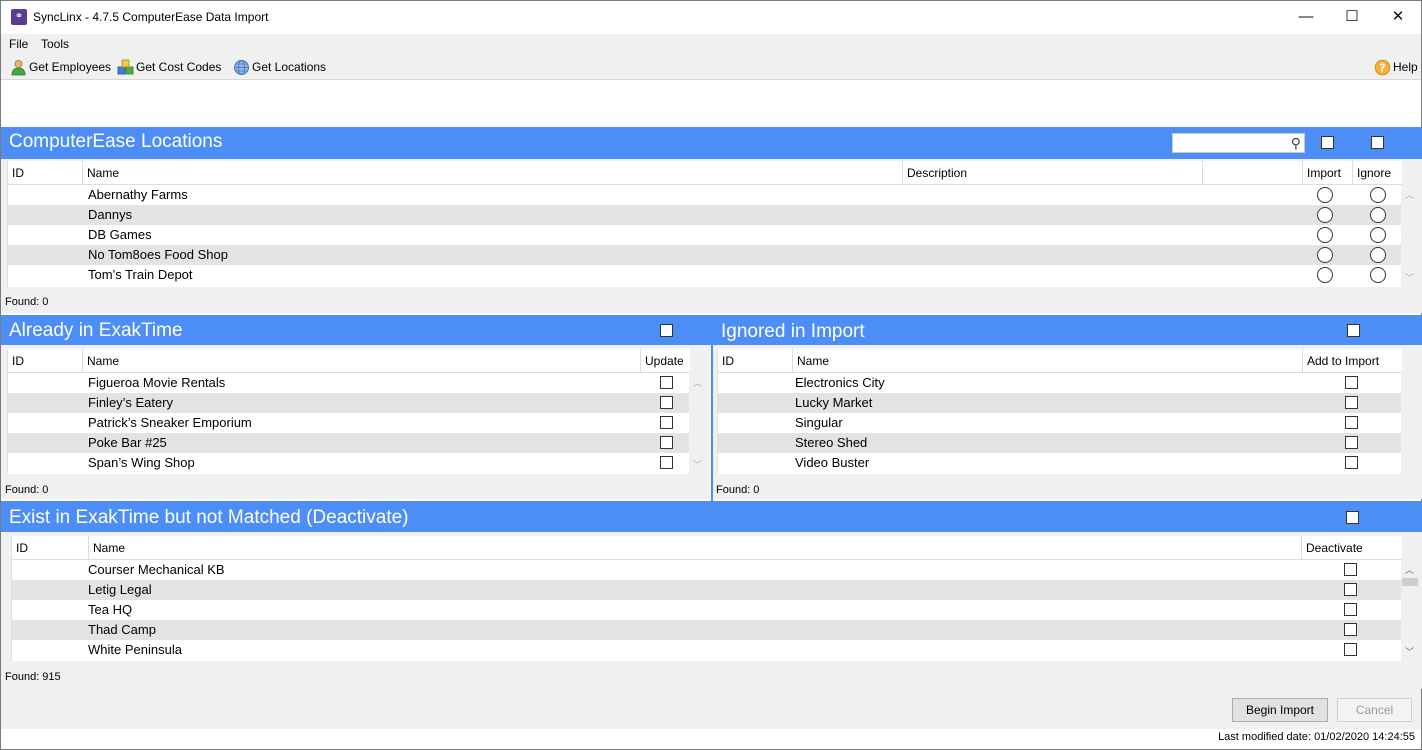 This screenshot has height=750, width=1422. I want to click on ignored-header: Ignored in Import, so click(1067, 330).